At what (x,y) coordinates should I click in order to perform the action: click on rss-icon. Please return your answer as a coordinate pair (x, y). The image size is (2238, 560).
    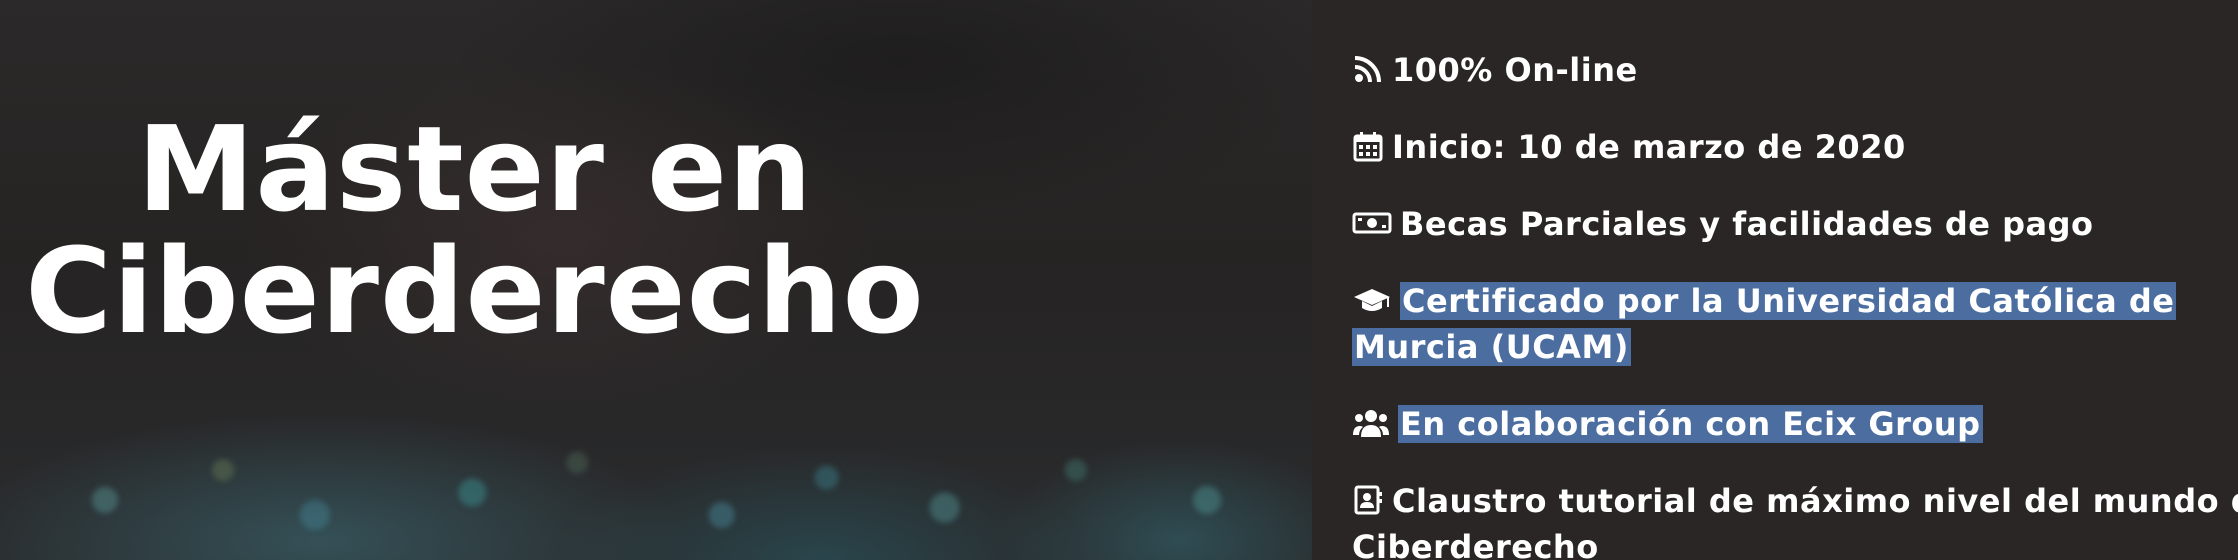
    Looking at the image, I should click on (1368, 69).